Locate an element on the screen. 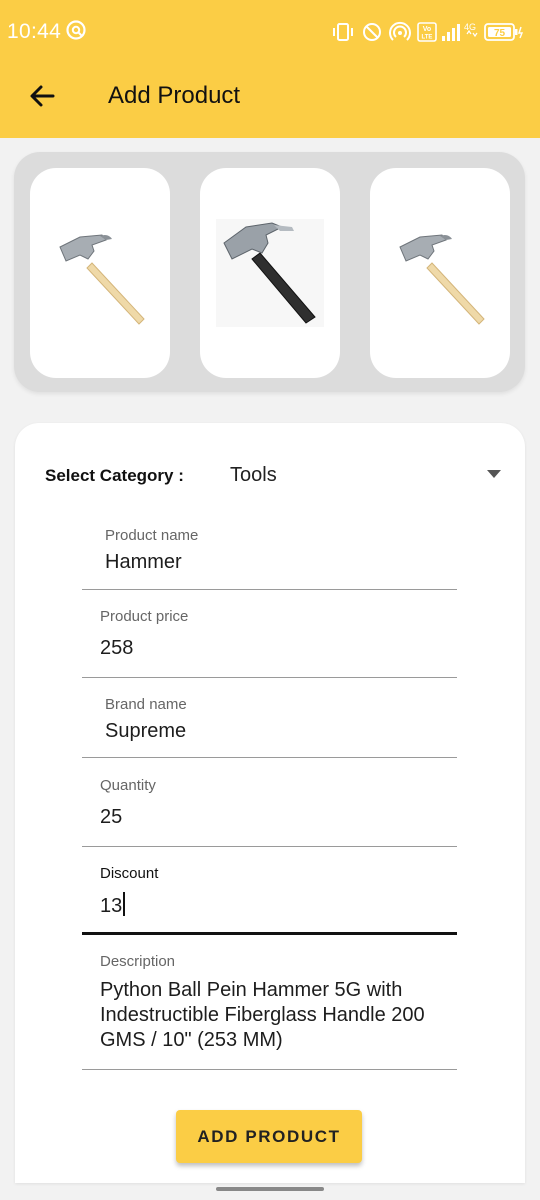  product-price-field: Product price 258 is located at coordinates (269, 641).